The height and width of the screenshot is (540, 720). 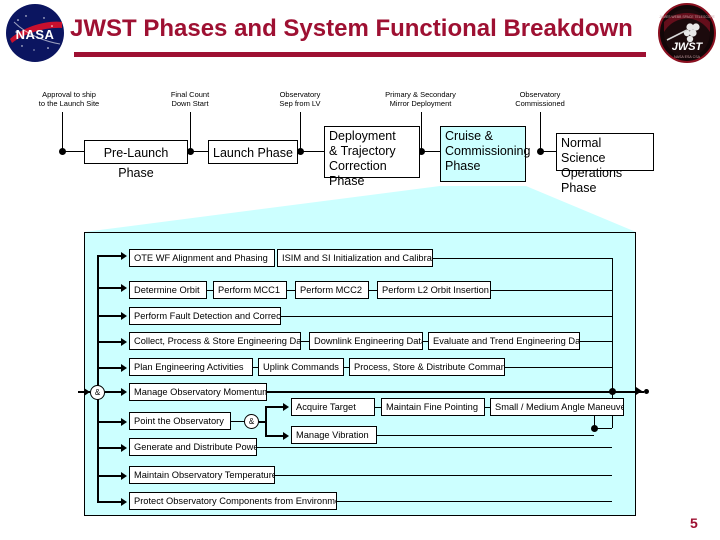 What do you see at coordinates (446, 316) in the screenshot?
I see `row-3-return-line` at bounding box center [446, 316].